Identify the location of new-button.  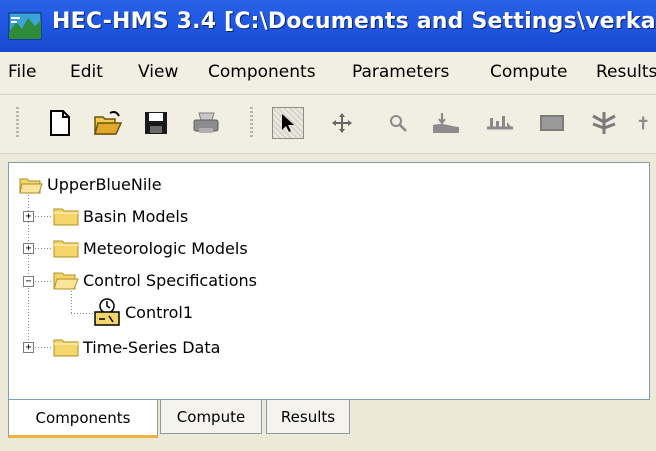
(60, 123).